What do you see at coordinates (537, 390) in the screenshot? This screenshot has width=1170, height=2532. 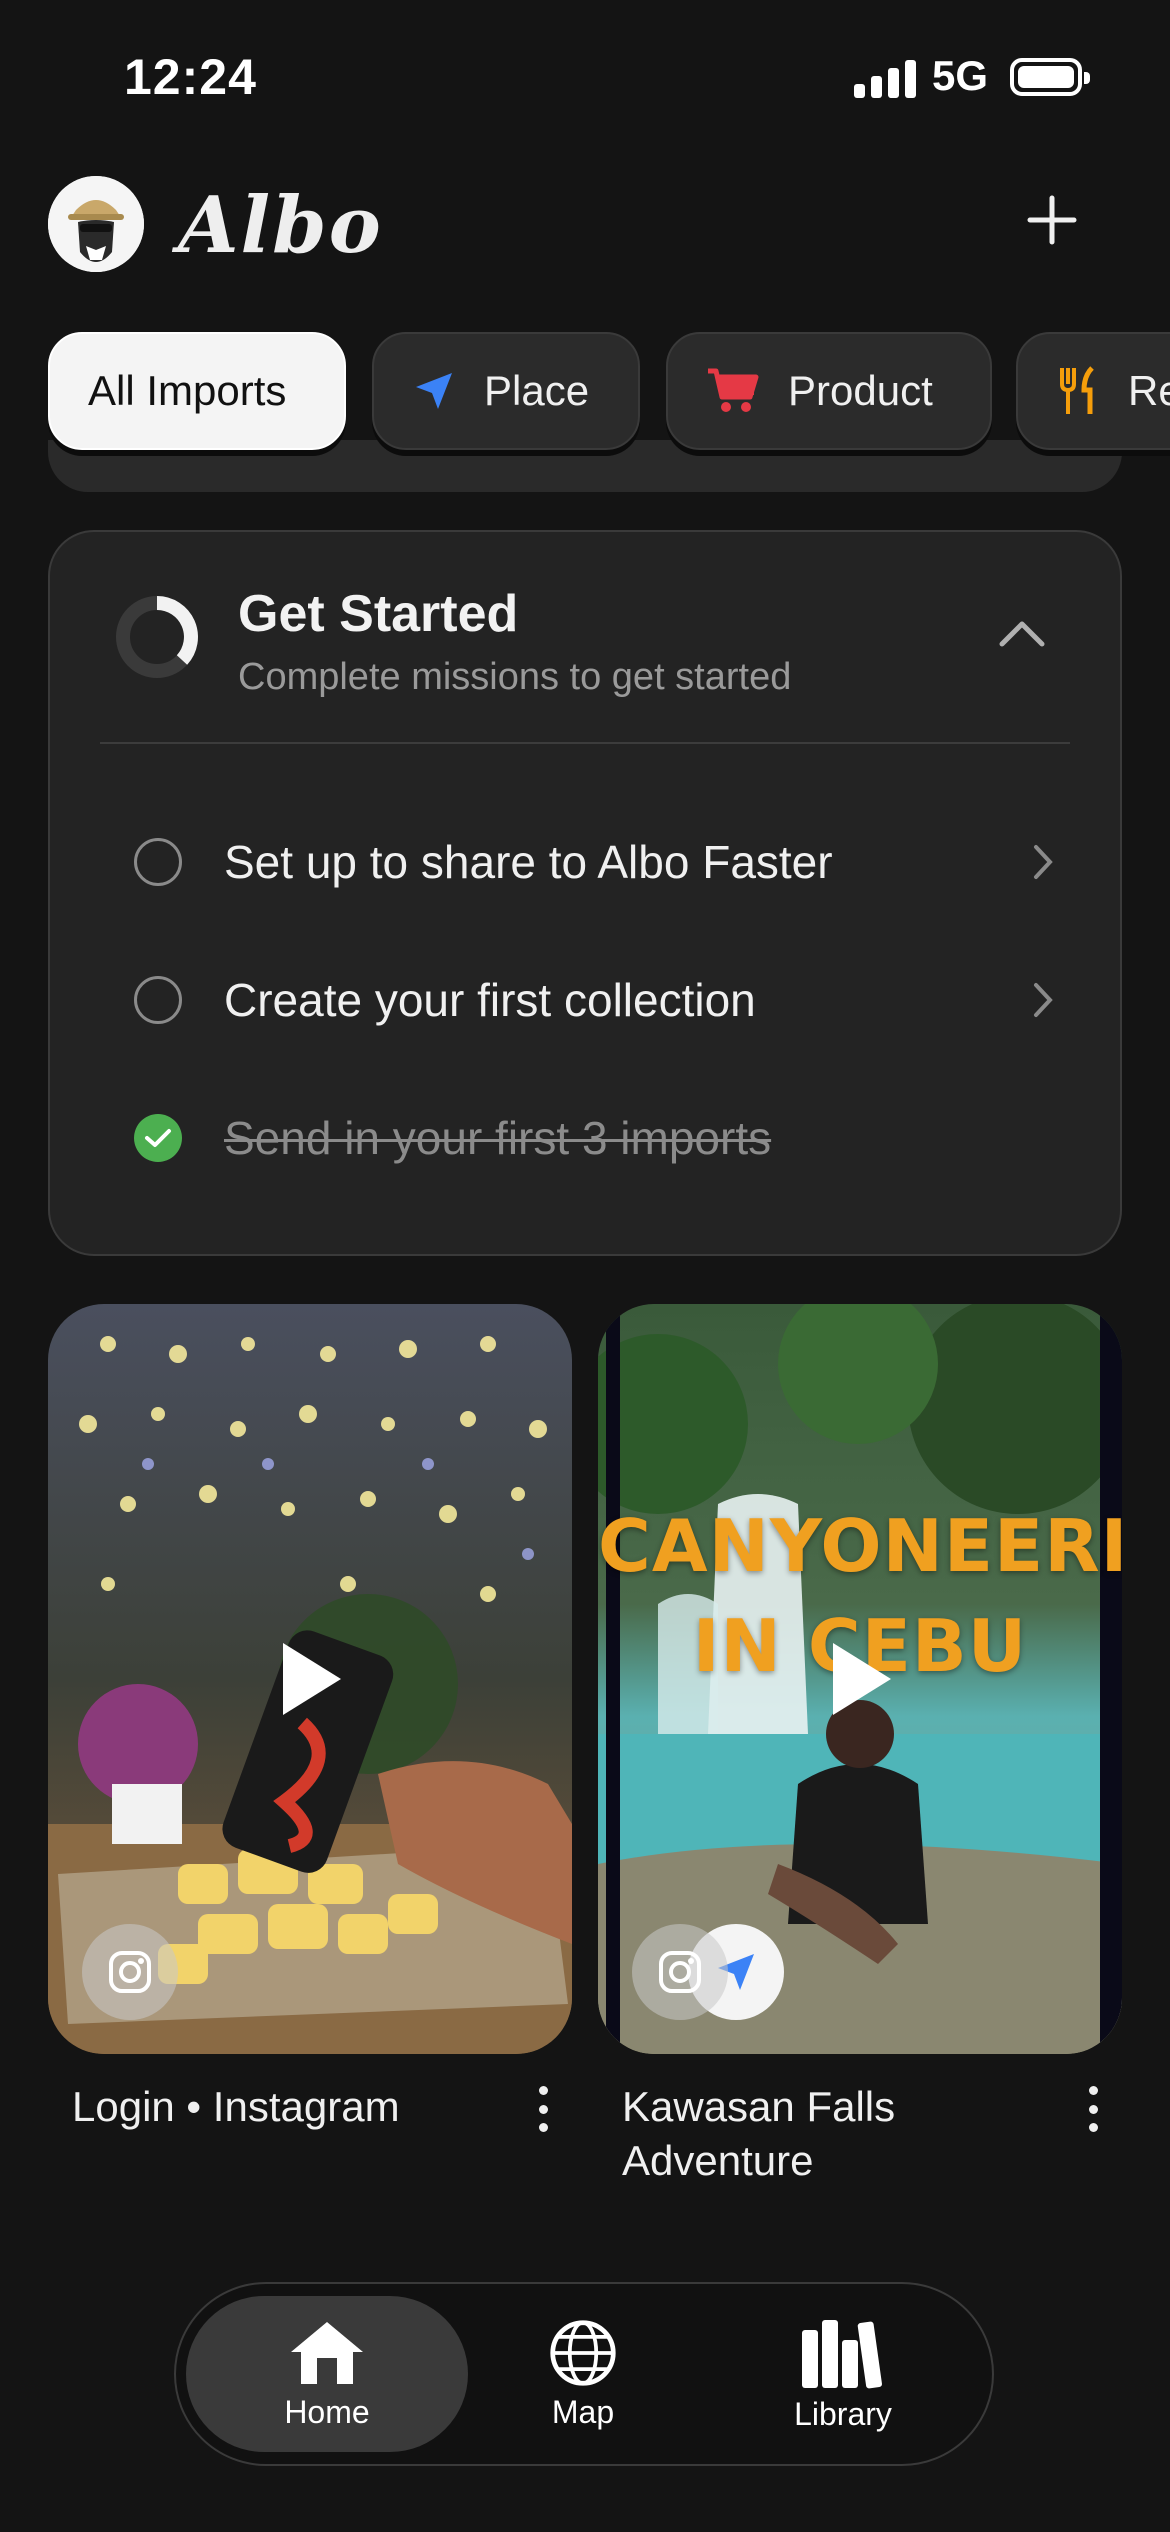 I see `chip-label: Place` at bounding box center [537, 390].